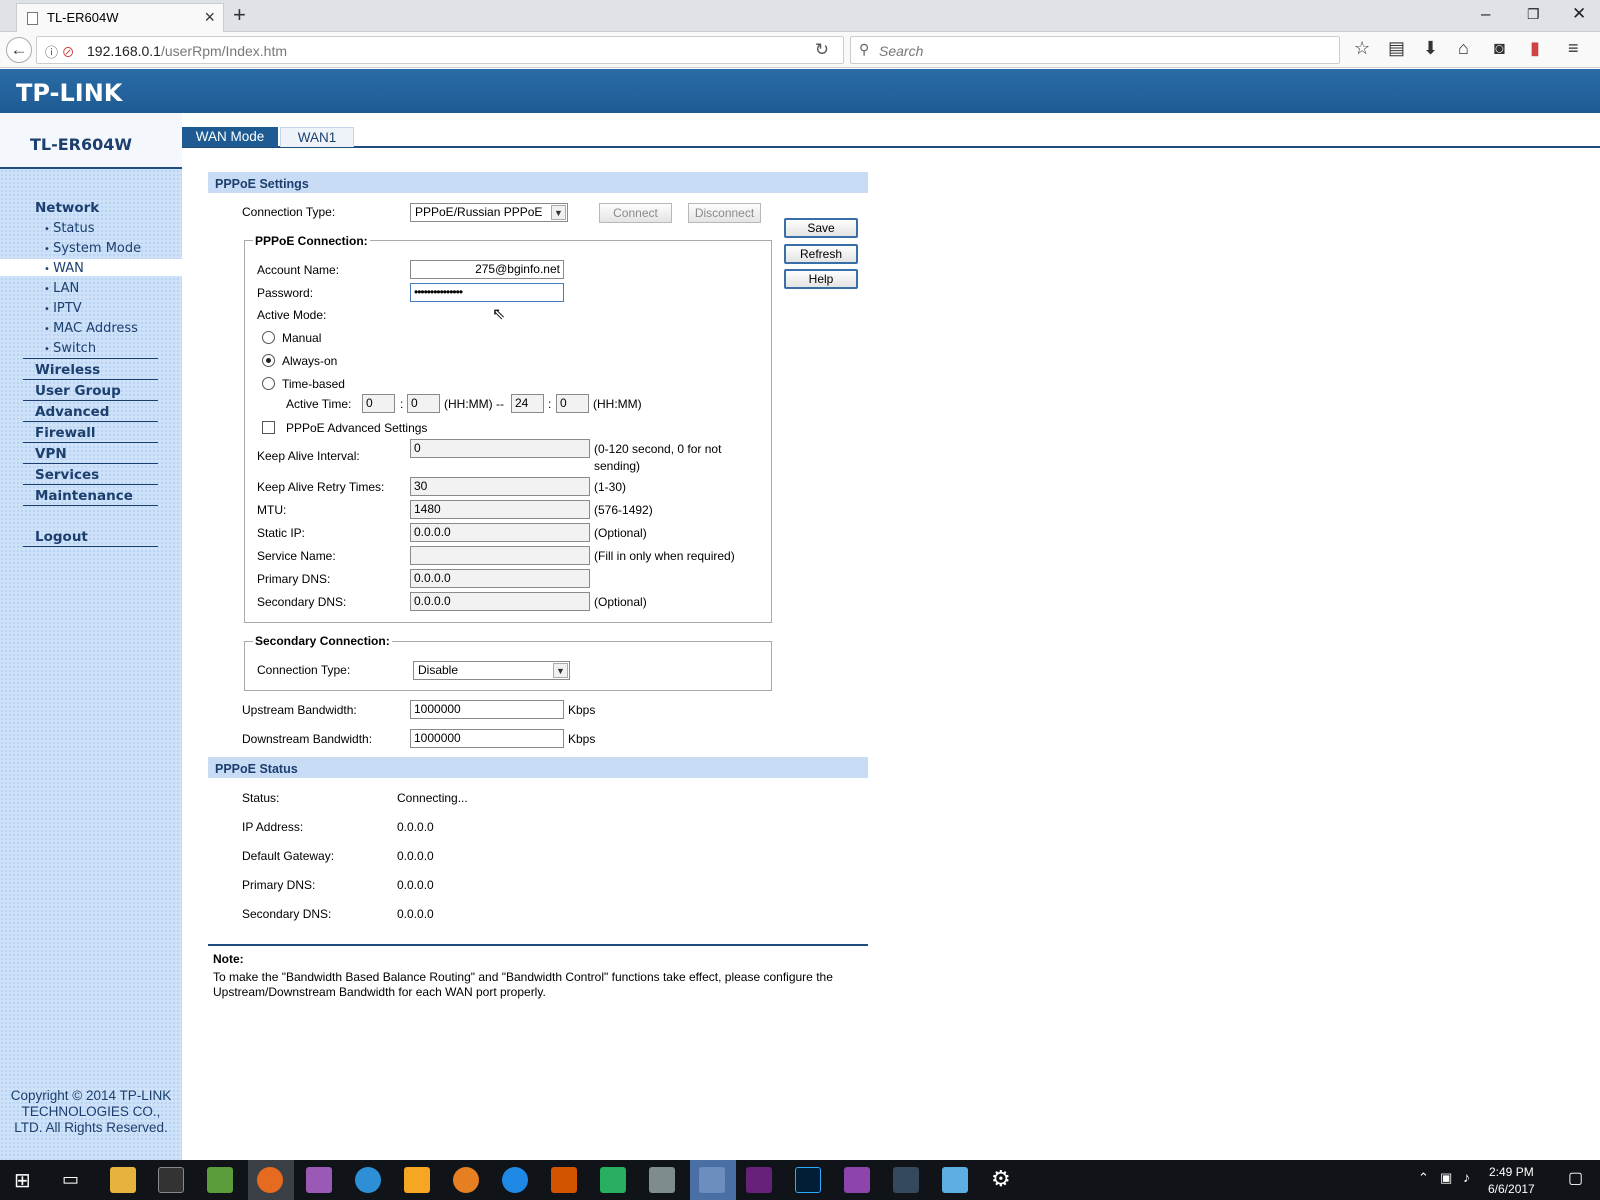  What do you see at coordinates (32, 18) in the screenshot?
I see `page-icon` at bounding box center [32, 18].